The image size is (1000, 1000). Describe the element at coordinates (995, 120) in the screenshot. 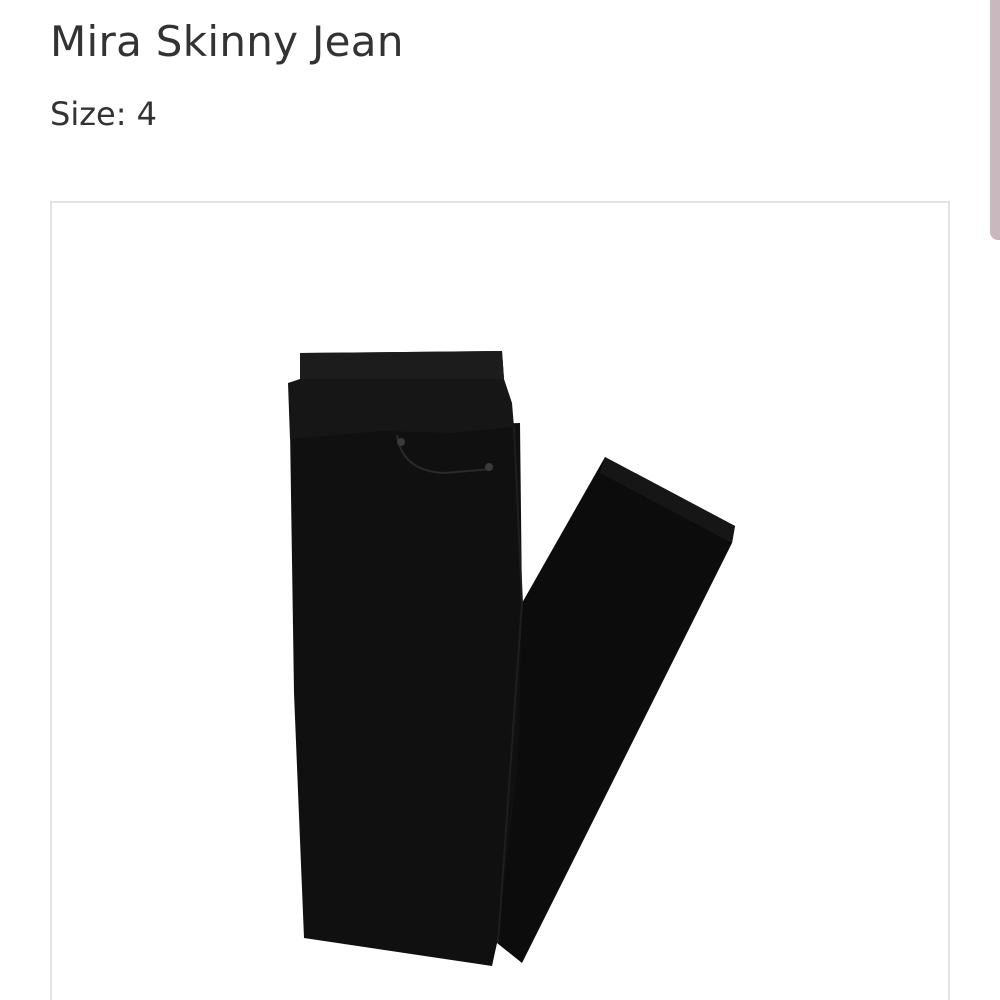

I see `scrollbar-thumb` at that location.